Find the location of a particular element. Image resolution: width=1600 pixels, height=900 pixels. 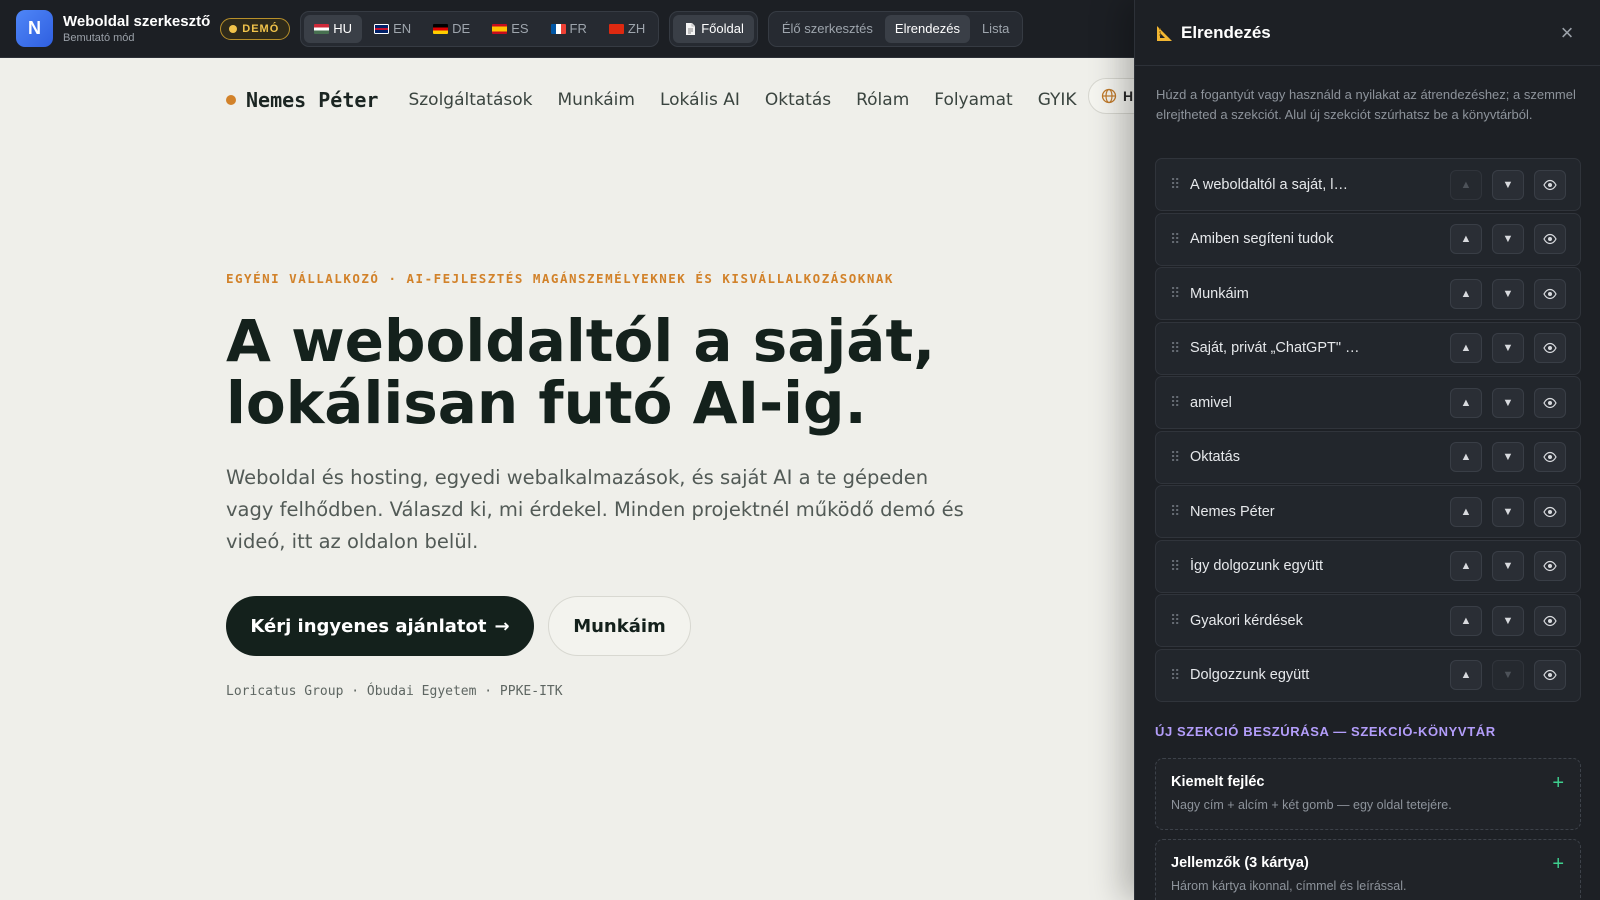

app-titles: Weboldal szerkesztő Bemutató mód is located at coordinates (136, 29).